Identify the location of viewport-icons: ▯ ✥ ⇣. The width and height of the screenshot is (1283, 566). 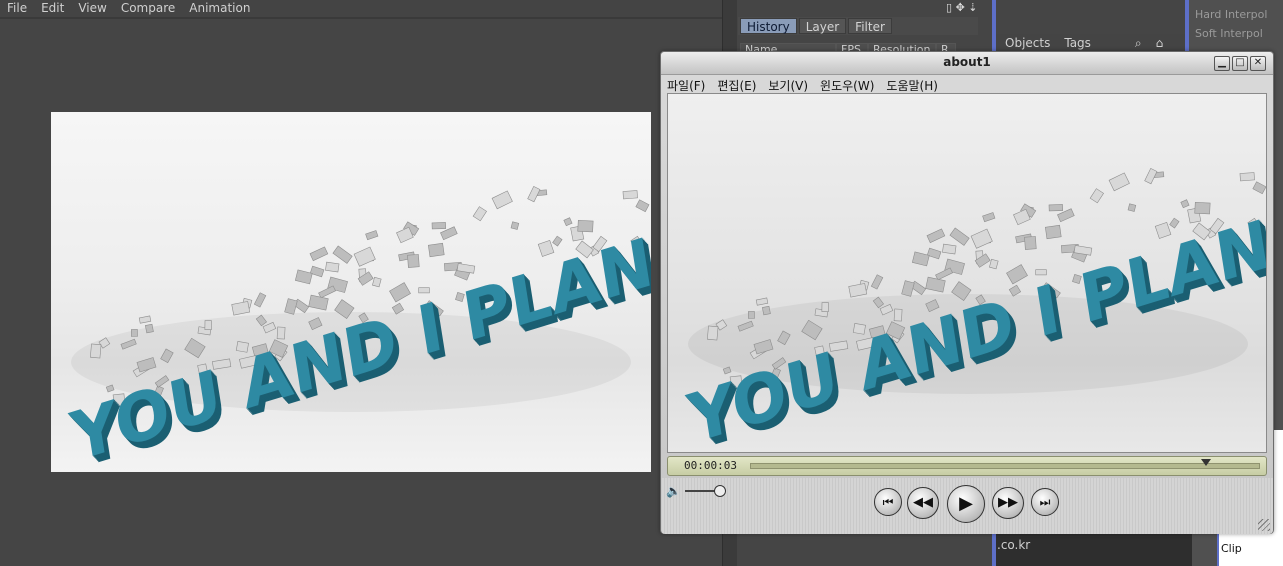
(962, 7).